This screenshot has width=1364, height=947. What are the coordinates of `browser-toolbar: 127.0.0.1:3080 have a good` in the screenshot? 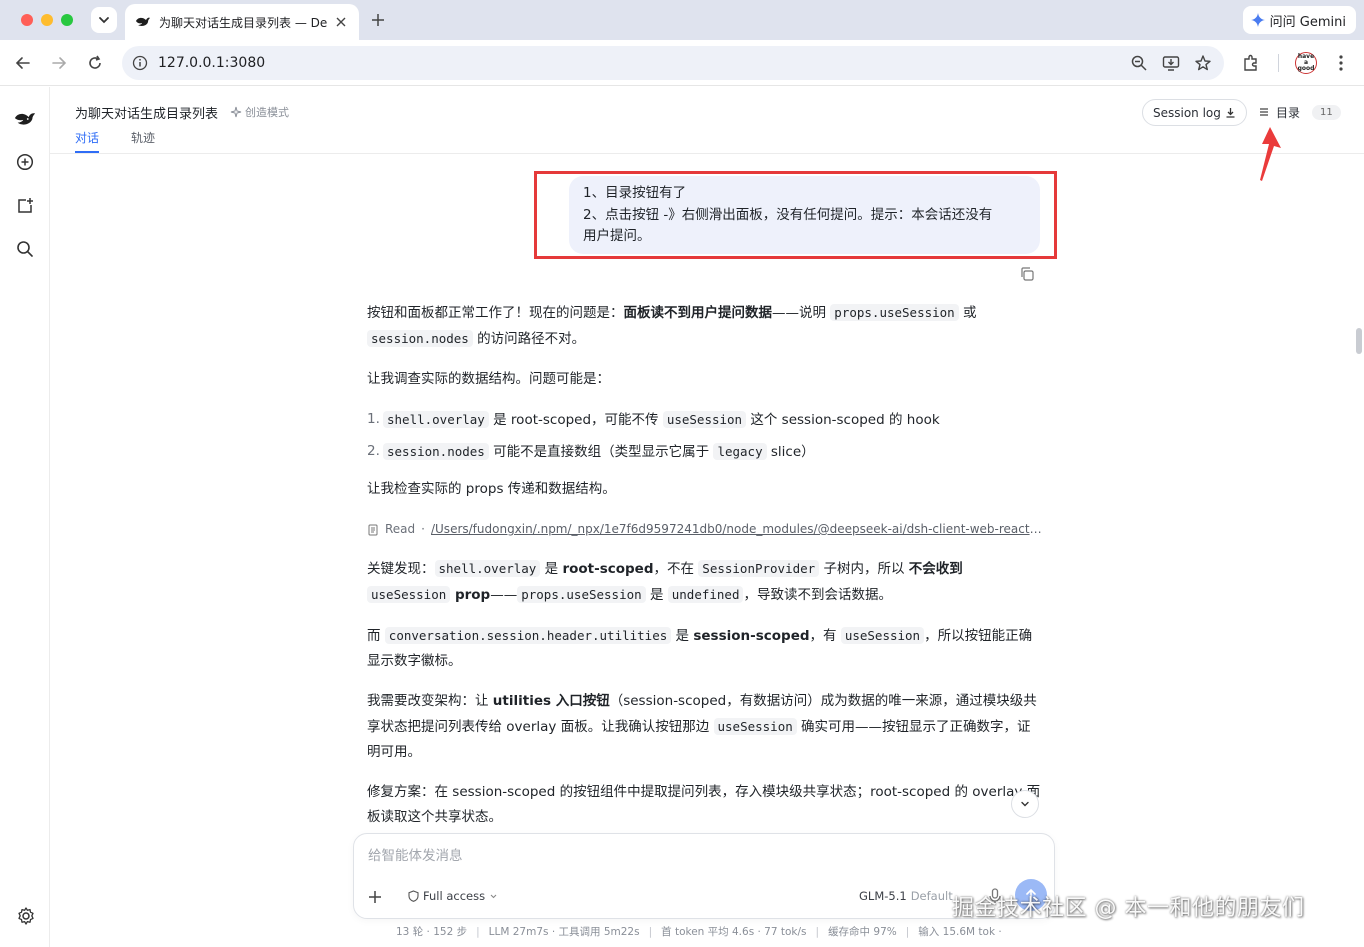 It's located at (682, 63).